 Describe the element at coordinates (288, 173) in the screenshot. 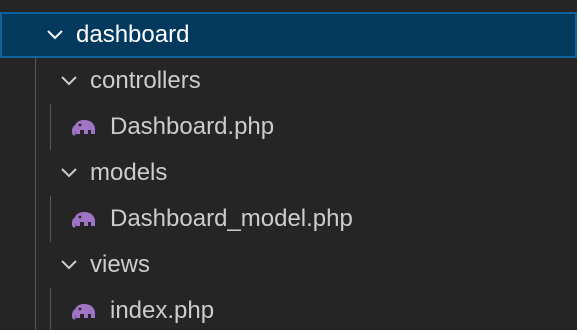

I see `folder-models: models` at that location.